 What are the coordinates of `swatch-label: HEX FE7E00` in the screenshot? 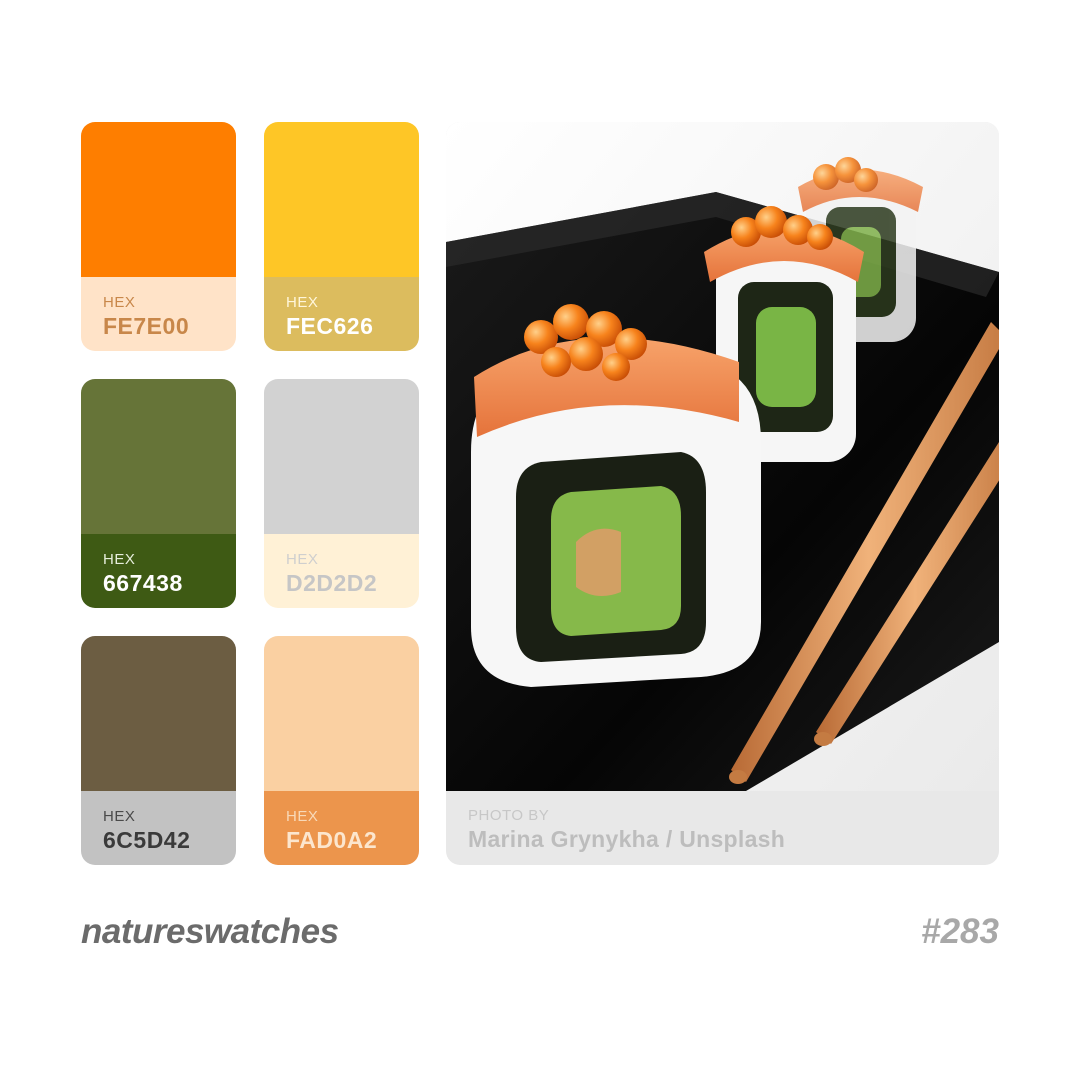 It's located at (158, 314).